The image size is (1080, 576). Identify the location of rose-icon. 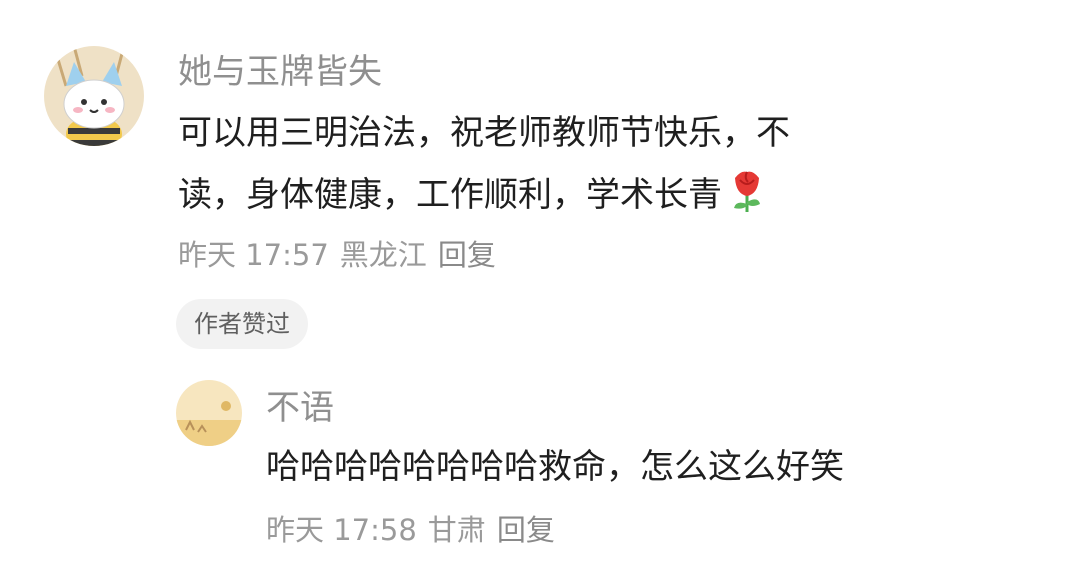
(747, 198).